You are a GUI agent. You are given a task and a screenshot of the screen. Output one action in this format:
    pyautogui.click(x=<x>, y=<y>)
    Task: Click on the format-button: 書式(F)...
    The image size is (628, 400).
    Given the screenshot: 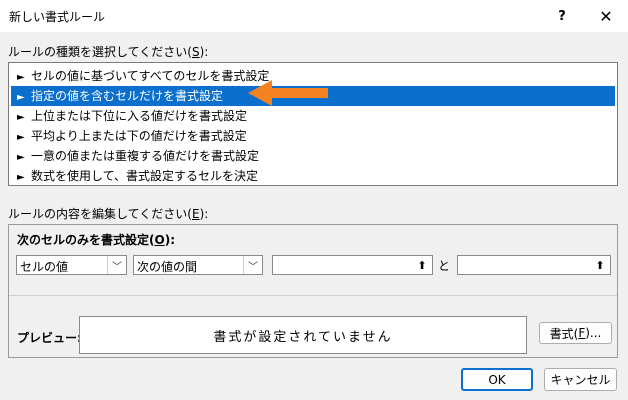 What is the action you would take?
    pyautogui.click(x=575, y=333)
    